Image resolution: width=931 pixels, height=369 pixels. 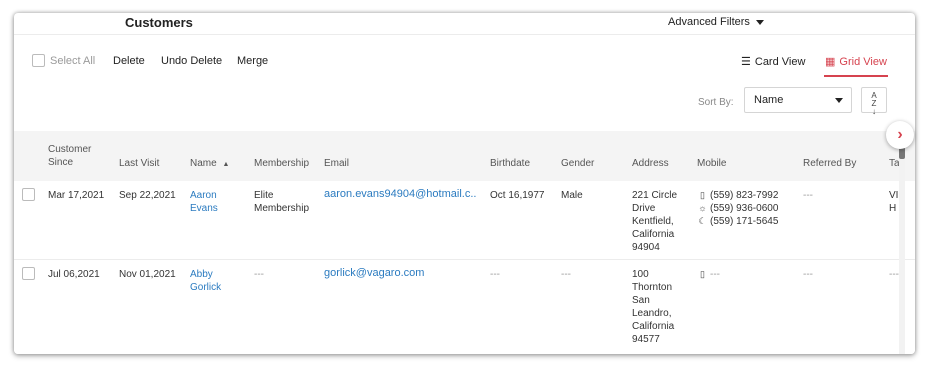 What do you see at coordinates (495, 274) in the screenshot?
I see `cell-birthdate: ---` at bounding box center [495, 274].